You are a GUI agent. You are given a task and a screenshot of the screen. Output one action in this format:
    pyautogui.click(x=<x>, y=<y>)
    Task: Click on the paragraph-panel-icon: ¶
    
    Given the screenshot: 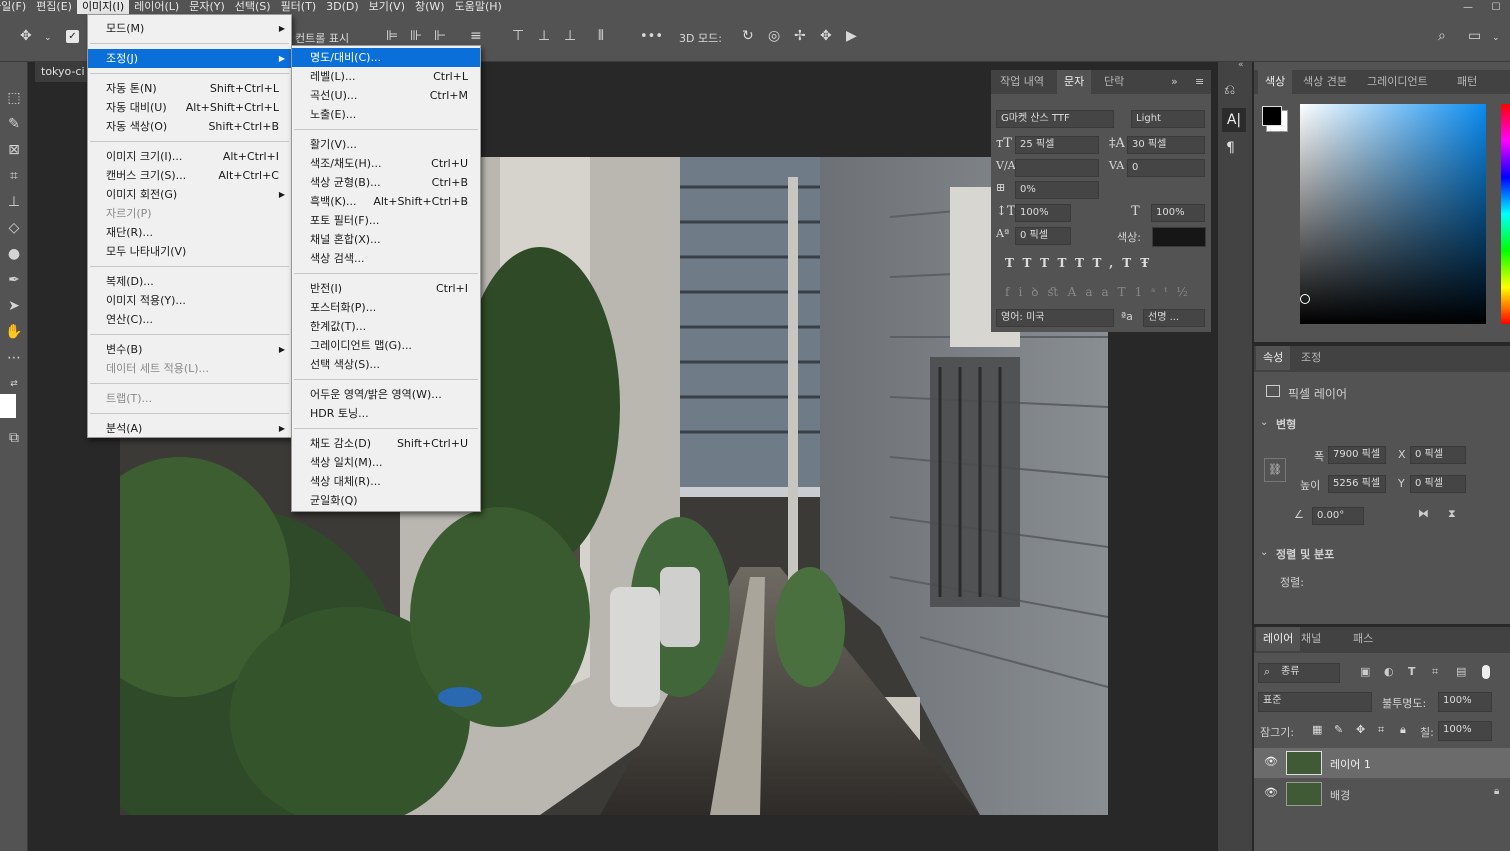 What is the action you would take?
    pyautogui.click(x=1230, y=148)
    